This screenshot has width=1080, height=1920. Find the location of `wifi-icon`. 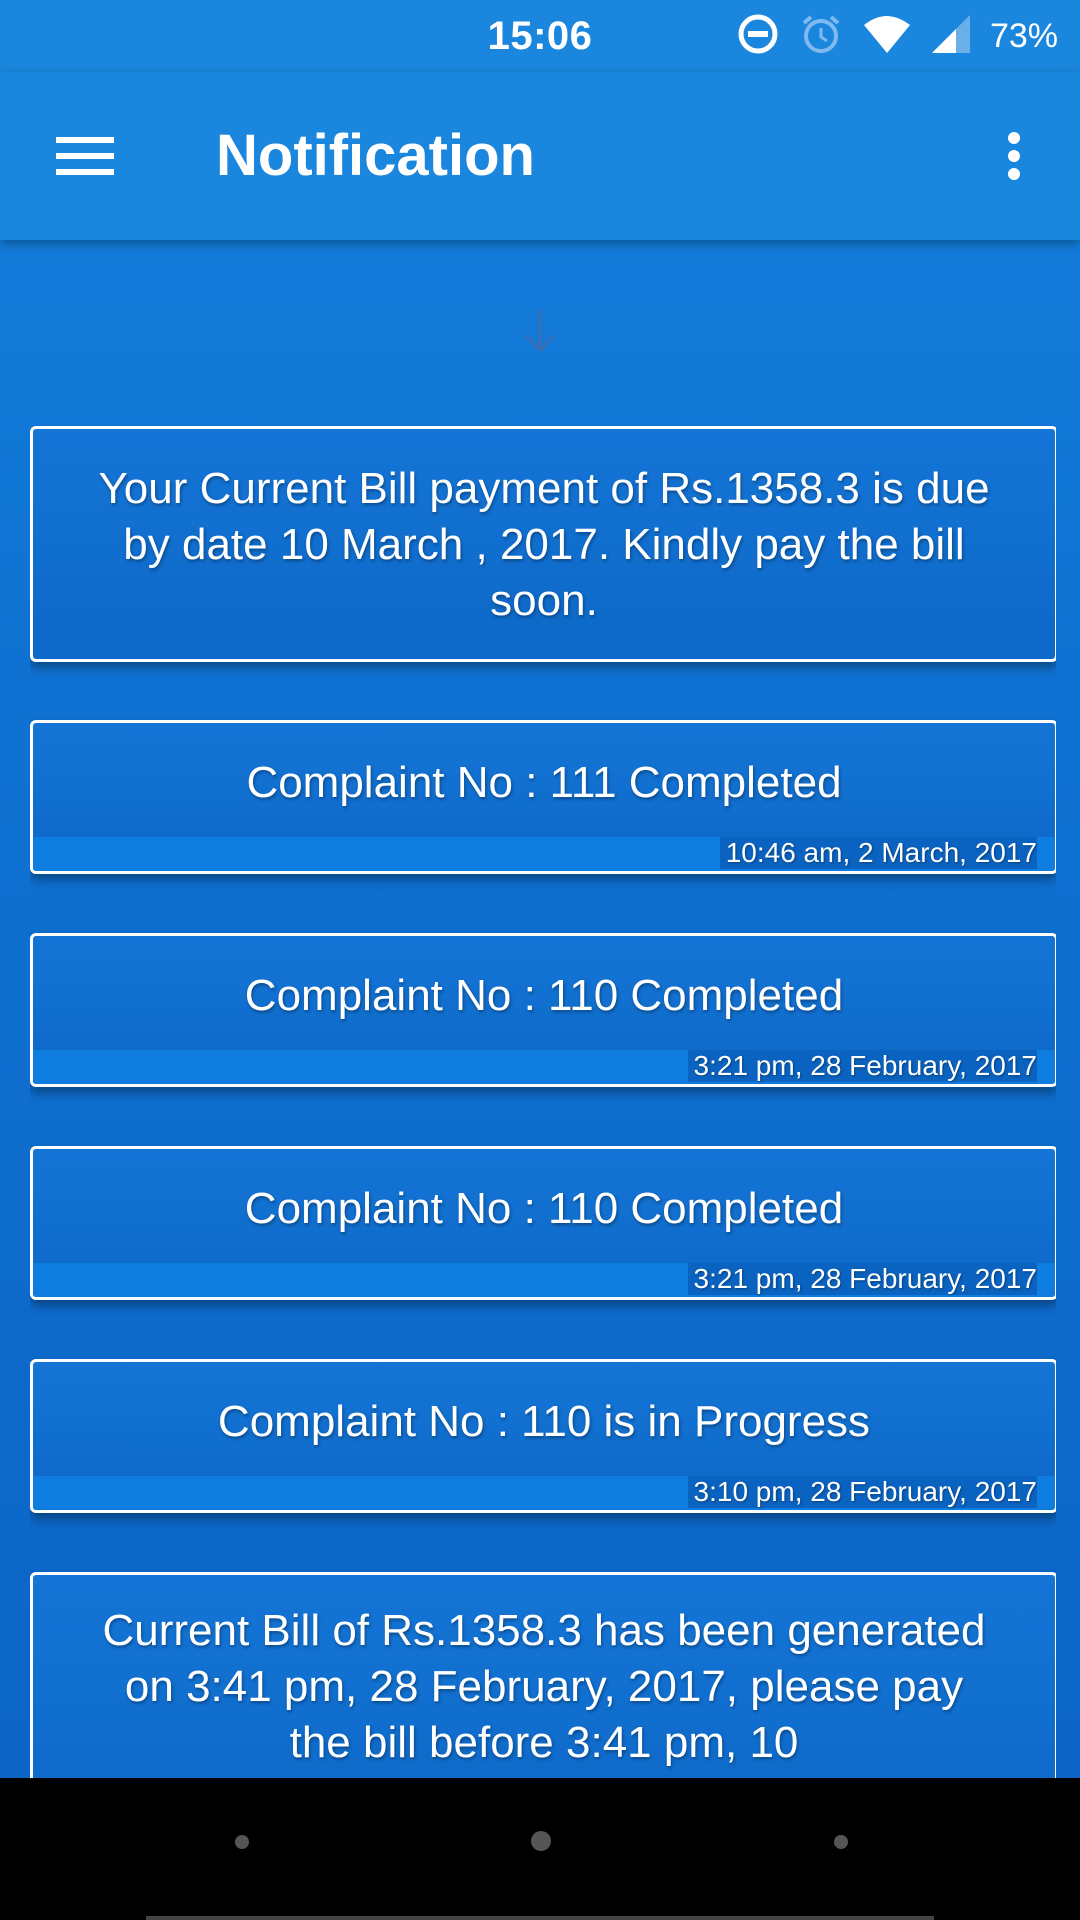

wifi-icon is located at coordinates (887, 36).